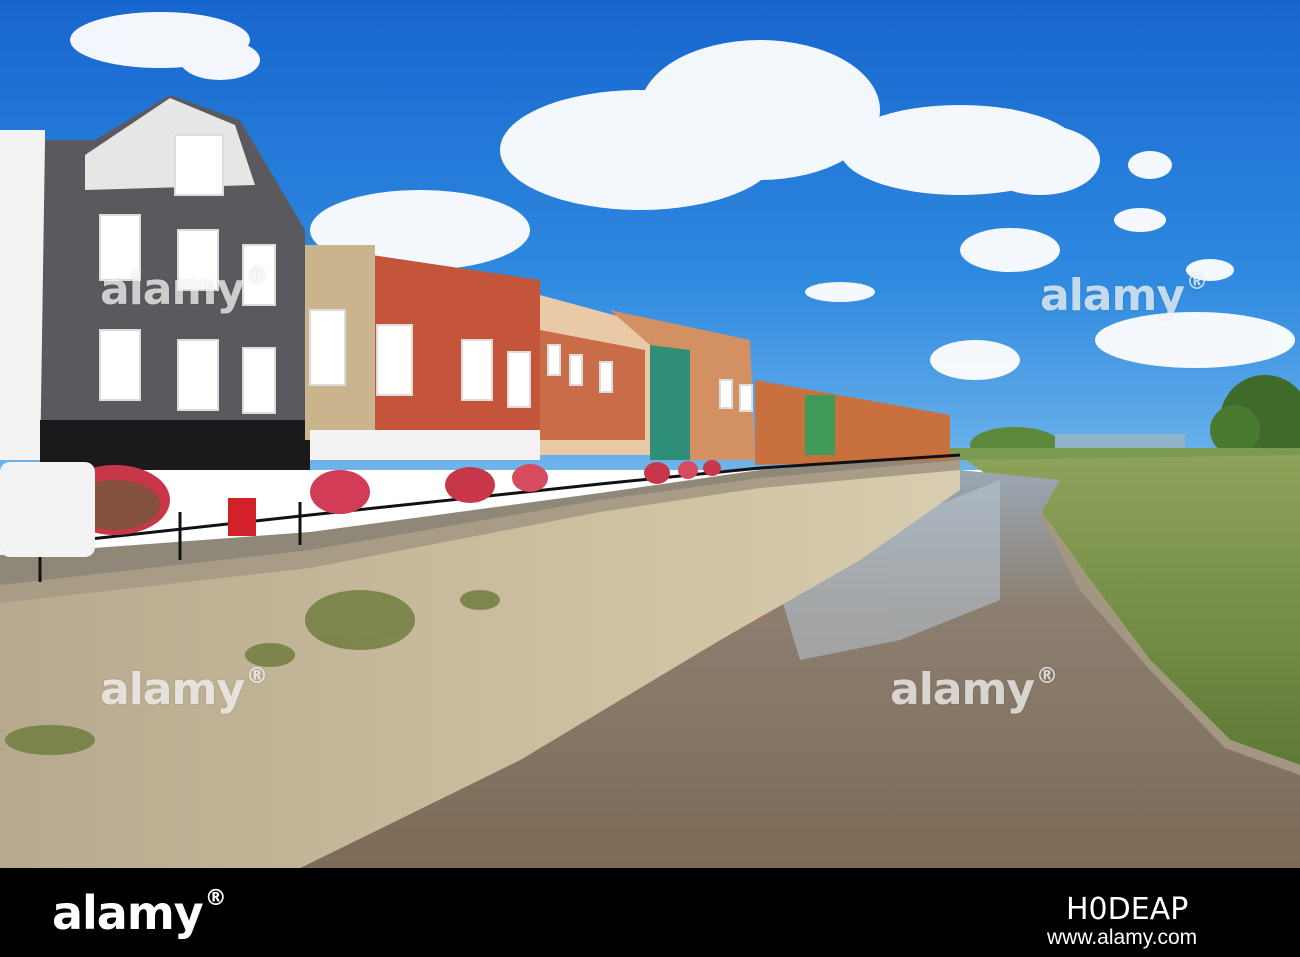 The width and height of the screenshot is (1300, 957). Describe the element at coordinates (1122, 938) in the screenshot. I see `site-url: www.alamy.com` at that location.